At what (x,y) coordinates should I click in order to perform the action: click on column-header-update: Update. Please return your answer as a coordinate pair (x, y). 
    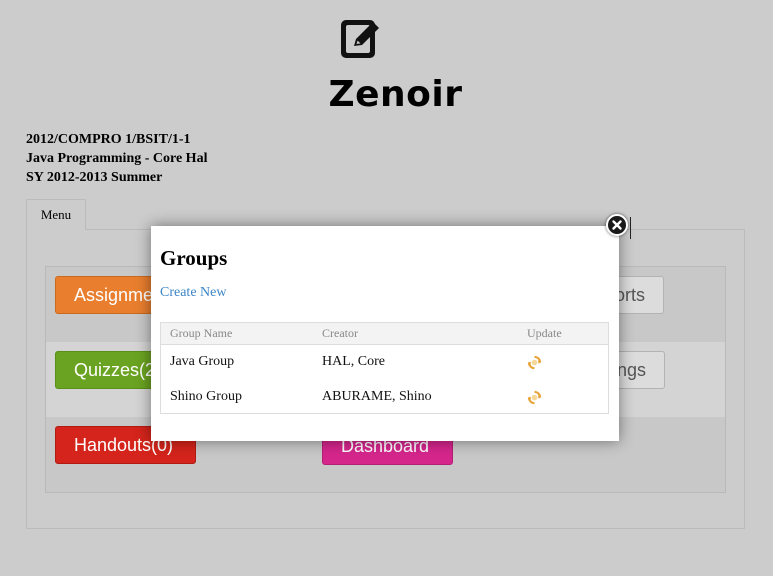
    Looking at the image, I should click on (544, 333).